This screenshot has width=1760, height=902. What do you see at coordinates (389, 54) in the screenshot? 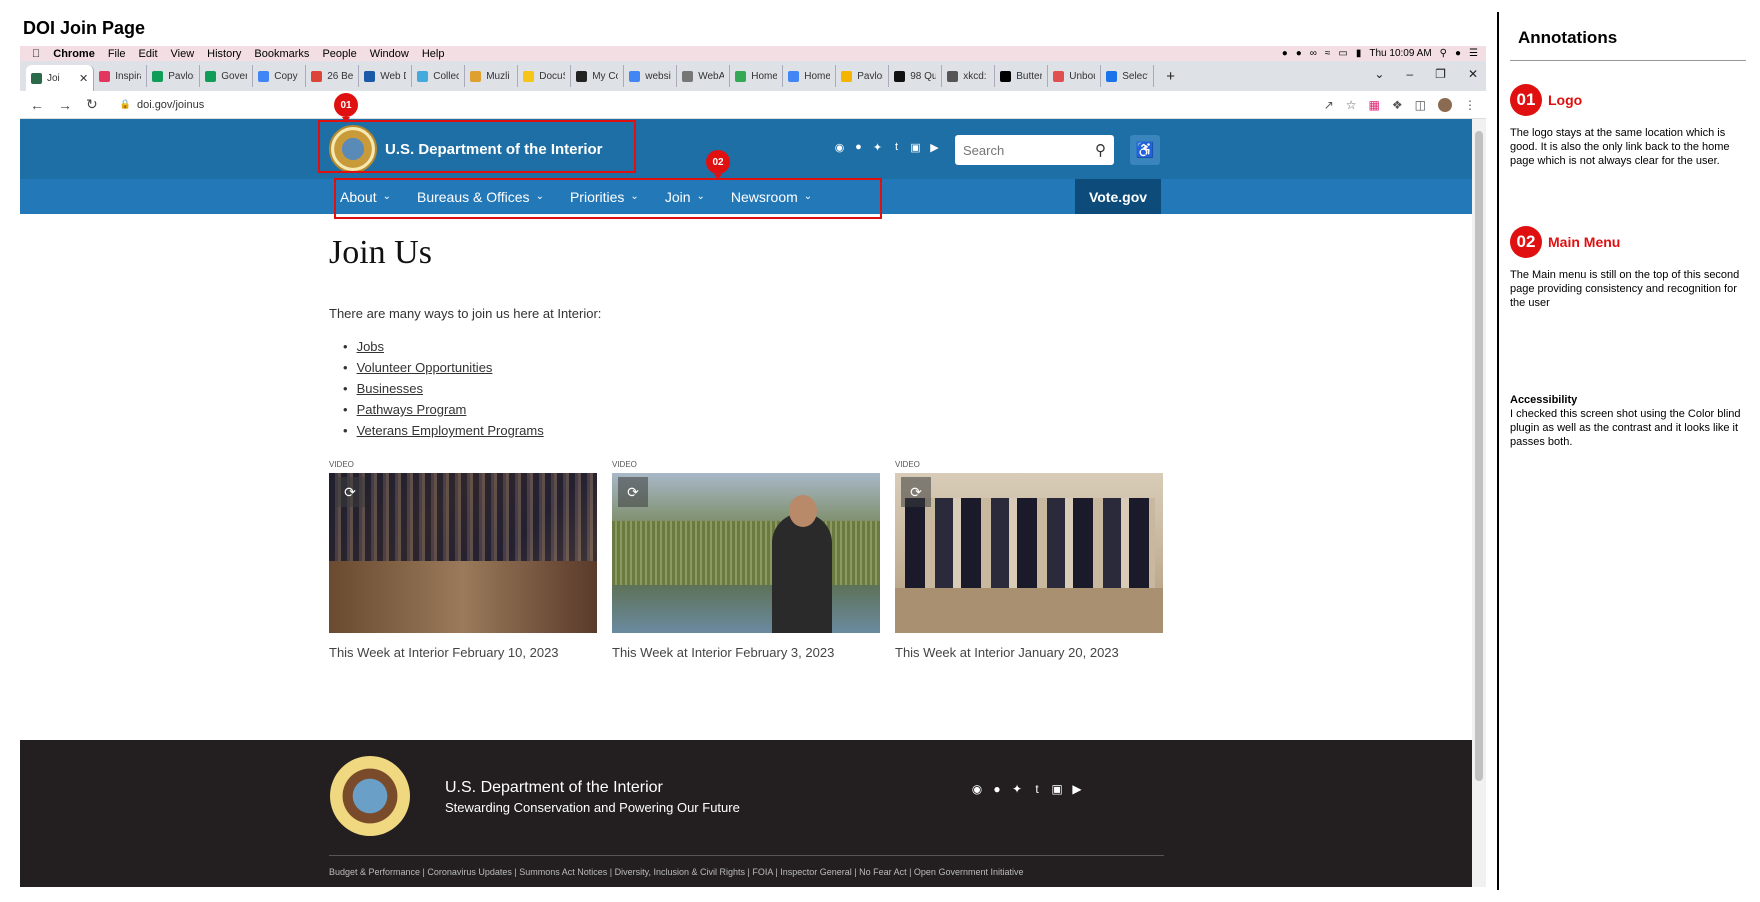
I see `menu-window: Window` at bounding box center [389, 54].